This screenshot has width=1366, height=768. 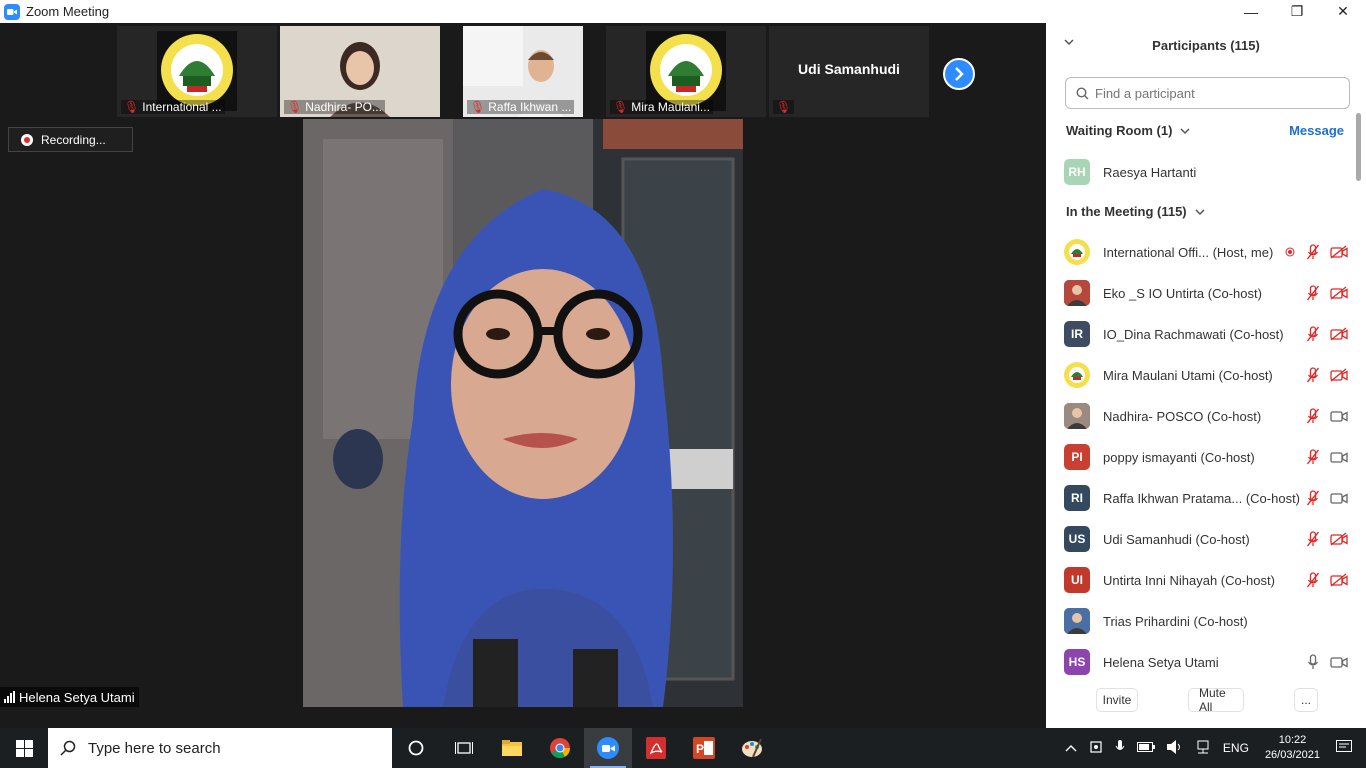 I want to click on minimize-button: —, so click(x=1251, y=11).